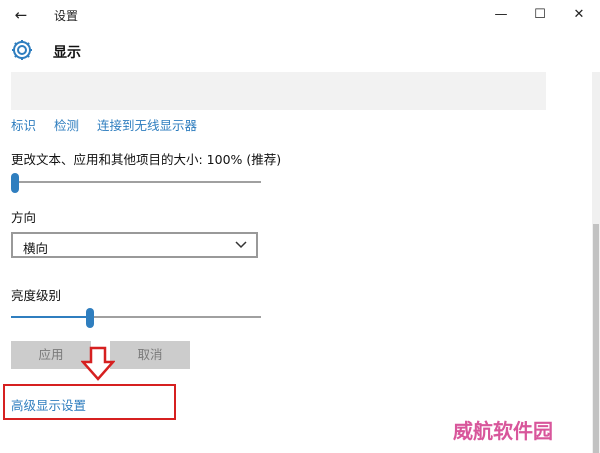 Image resolution: width=600 pixels, height=453 pixels. Describe the element at coordinates (21, 15) in the screenshot. I see `back-arrow-icon: ←` at that location.